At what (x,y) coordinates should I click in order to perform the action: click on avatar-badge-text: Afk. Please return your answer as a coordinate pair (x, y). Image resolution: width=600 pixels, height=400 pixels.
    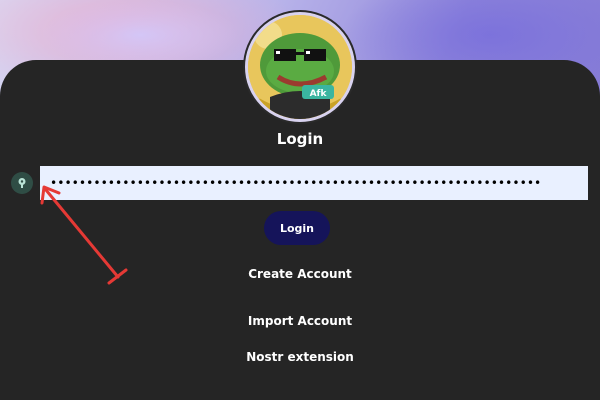
    Looking at the image, I should click on (319, 94).